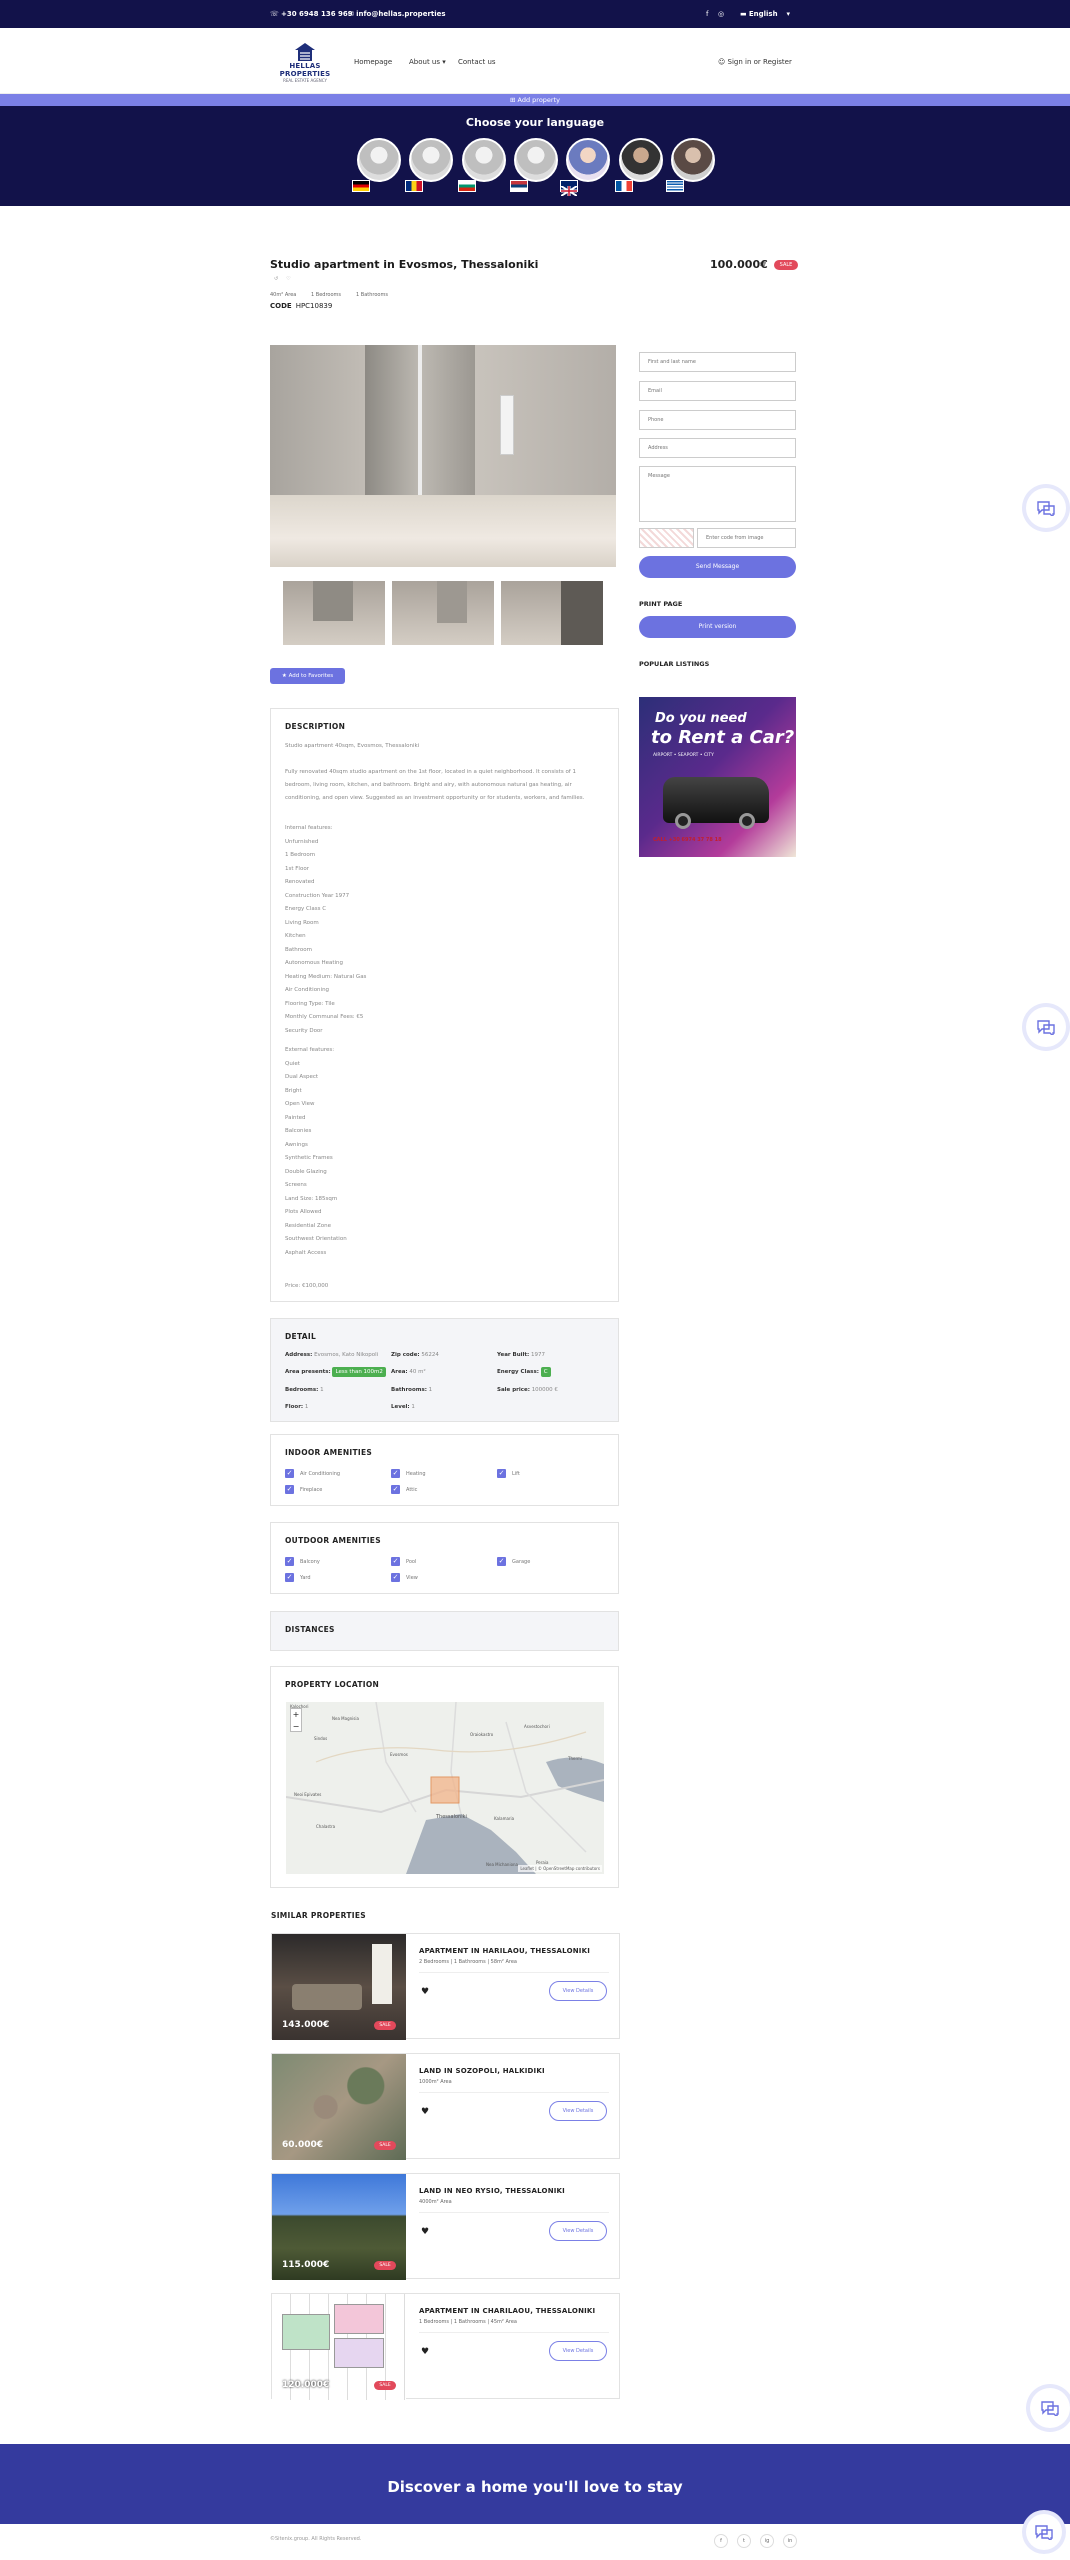 The height and width of the screenshot is (2560, 1070). I want to click on add-to-favorites-button: ★ Add to Favorites, so click(307, 676).